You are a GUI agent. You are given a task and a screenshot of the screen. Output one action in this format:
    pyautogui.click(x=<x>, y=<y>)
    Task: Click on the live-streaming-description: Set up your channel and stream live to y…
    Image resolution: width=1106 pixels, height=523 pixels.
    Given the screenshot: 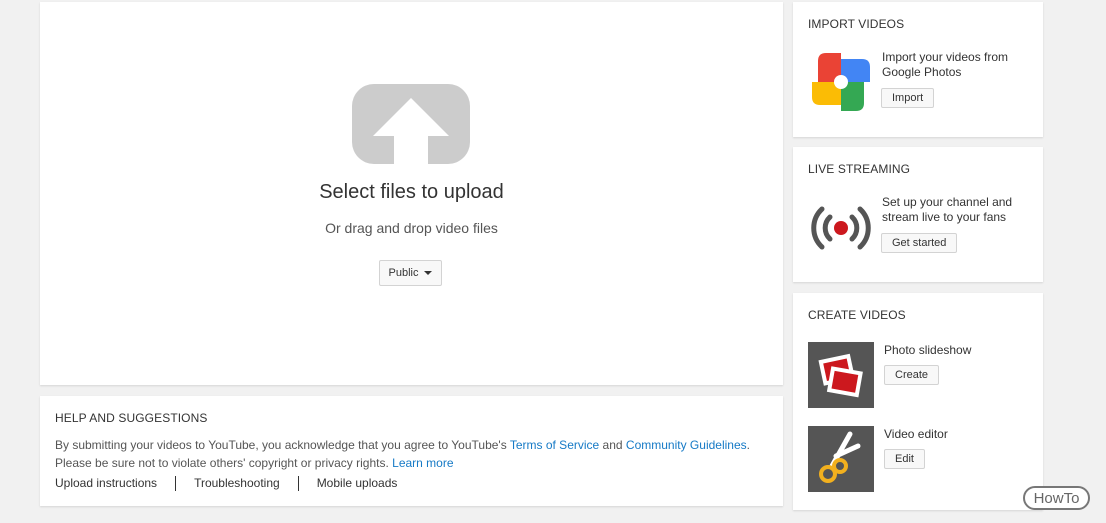 What is the action you would take?
    pyautogui.click(x=947, y=209)
    